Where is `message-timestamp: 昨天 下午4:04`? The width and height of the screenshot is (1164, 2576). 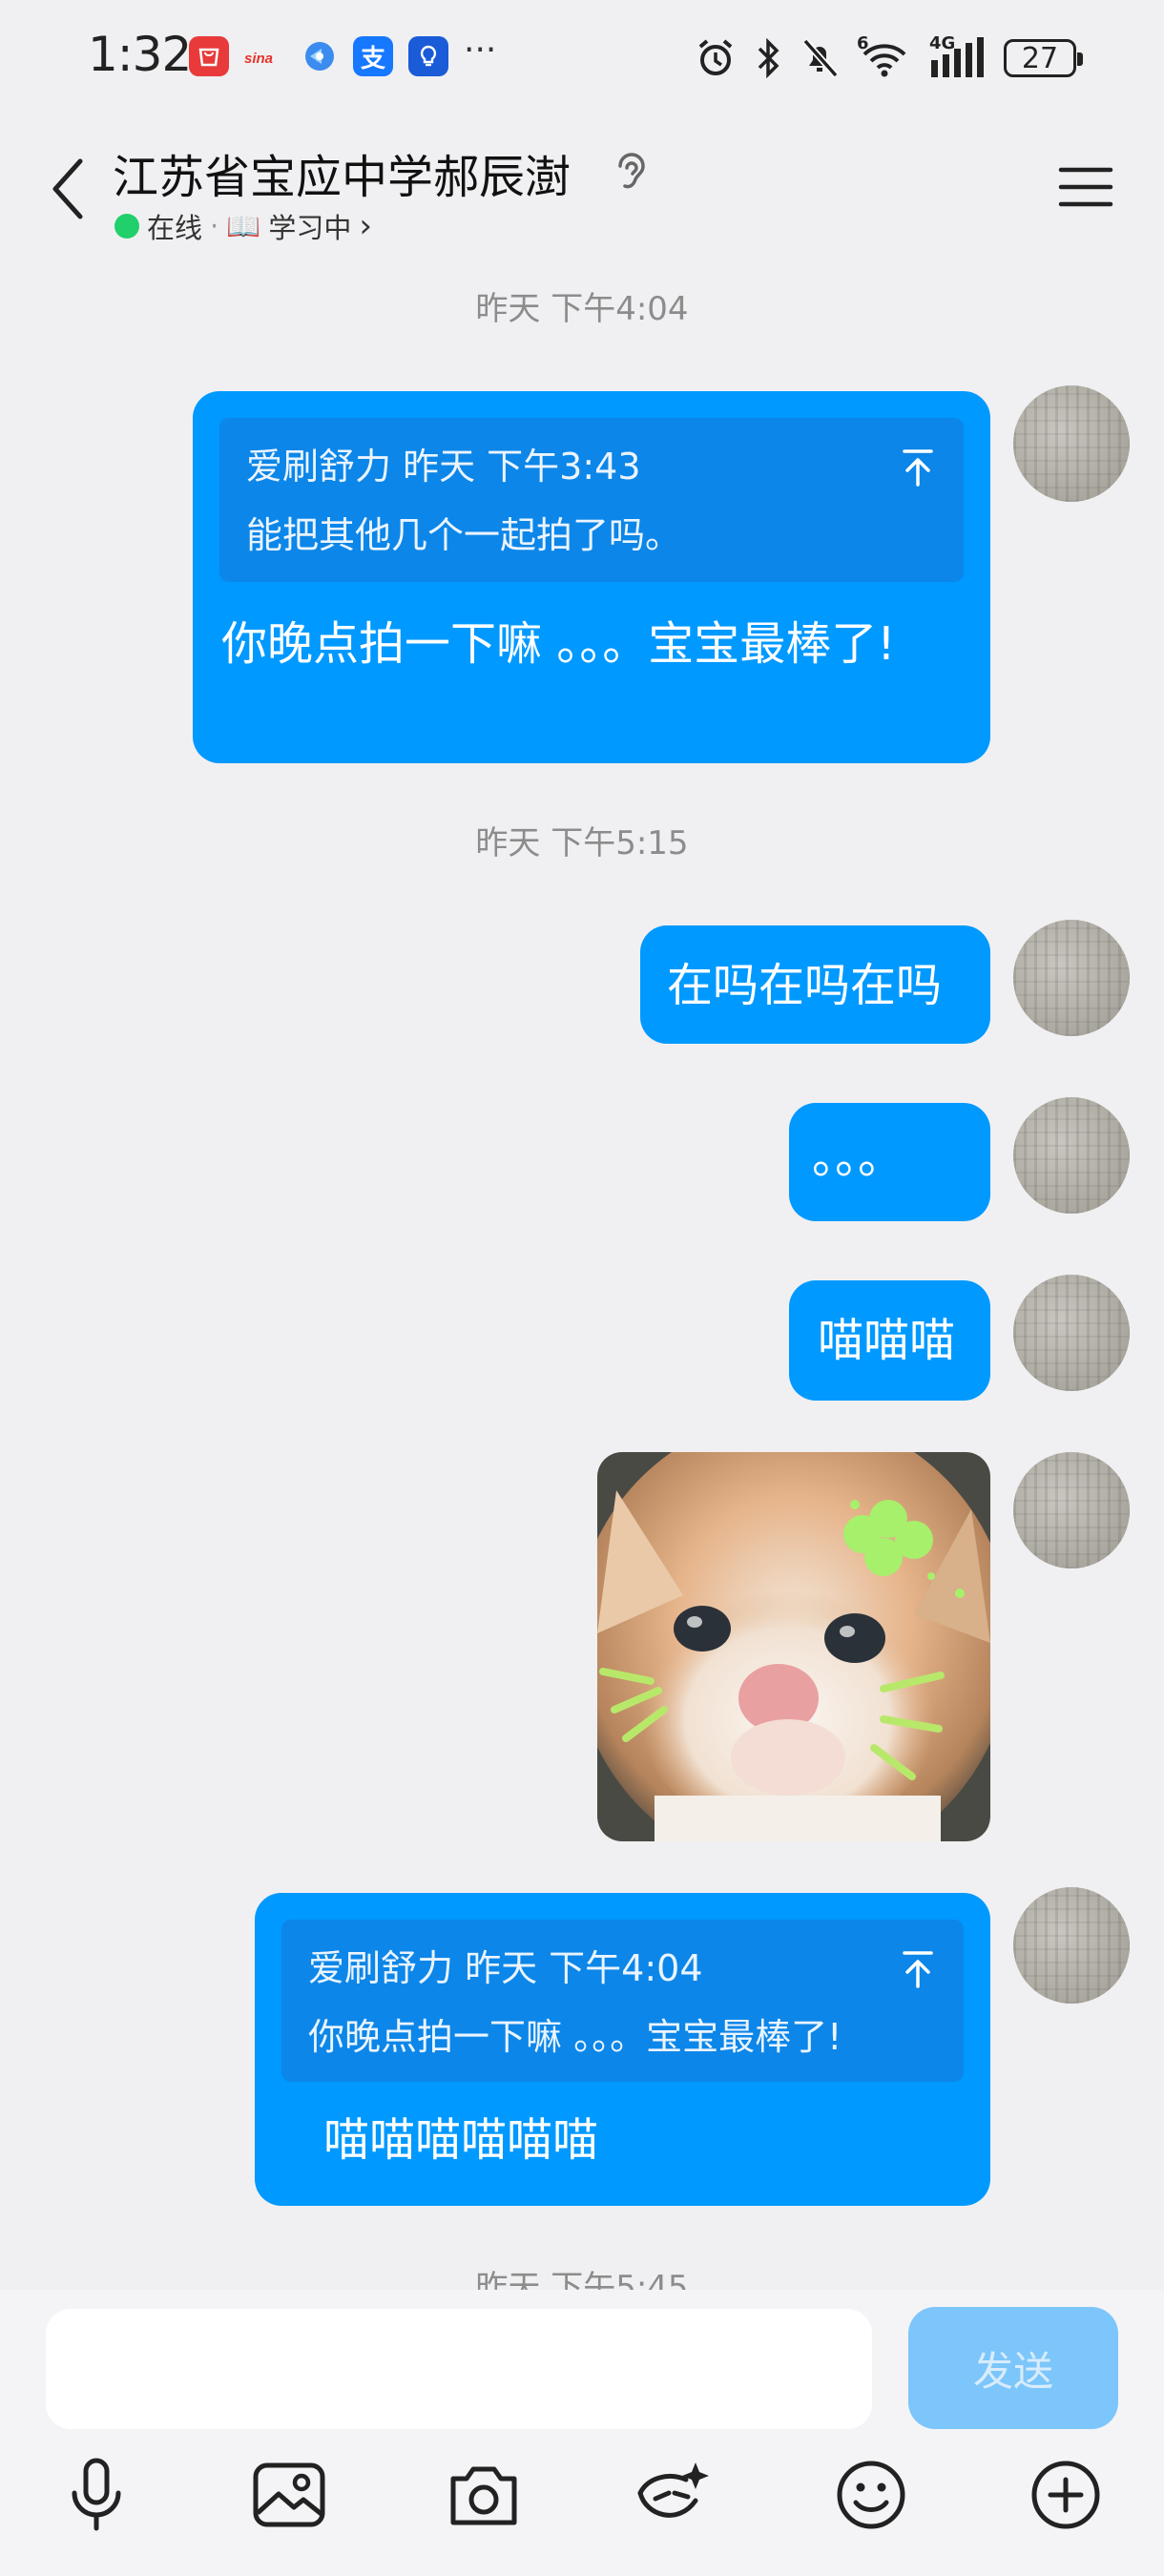
message-timestamp: 昨天 下午4:04 is located at coordinates (582, 309).